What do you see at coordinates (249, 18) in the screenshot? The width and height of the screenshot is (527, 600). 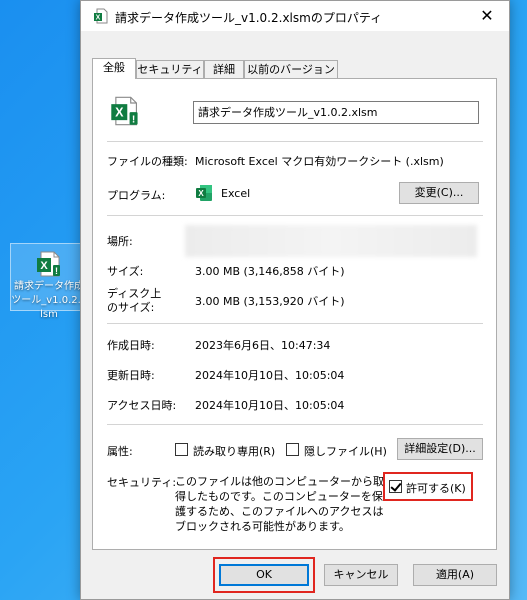 I see `window-title: 請求データ作成ツール_v1.0.2.xlsmのプロパティ` at bounding box center [249, 18].